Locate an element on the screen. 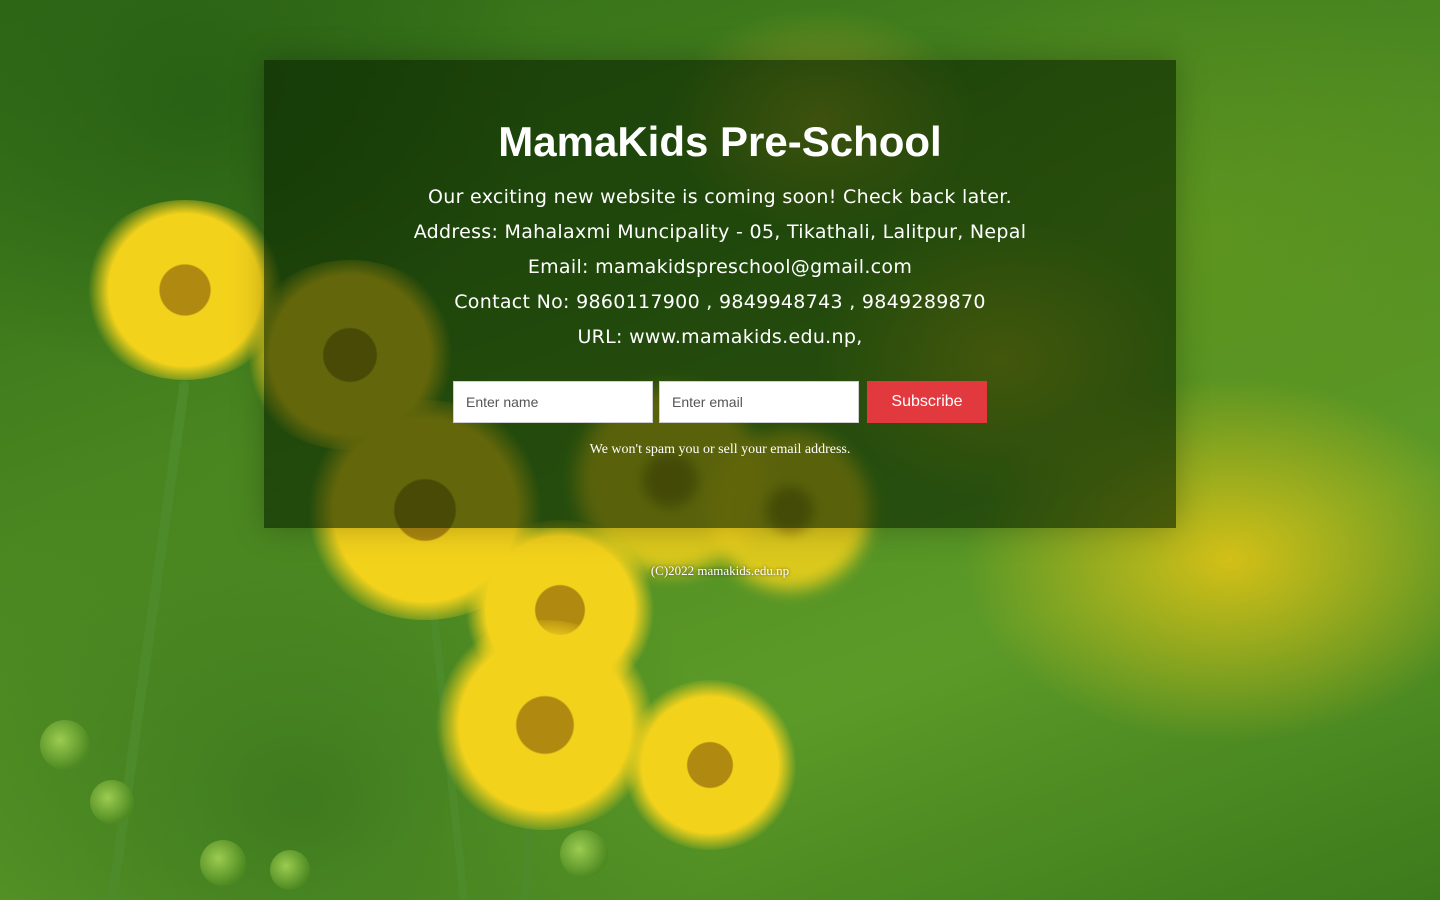  footer-copyright: (C)2022 mamakids.edu.np is located at coordinates (720, 570).